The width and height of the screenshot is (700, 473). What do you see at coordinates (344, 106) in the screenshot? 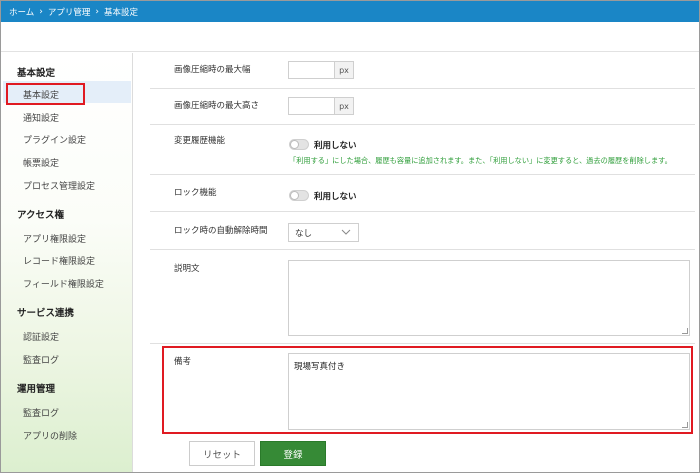
I see `max-height-unit: px` at bounding box center [344, 106].